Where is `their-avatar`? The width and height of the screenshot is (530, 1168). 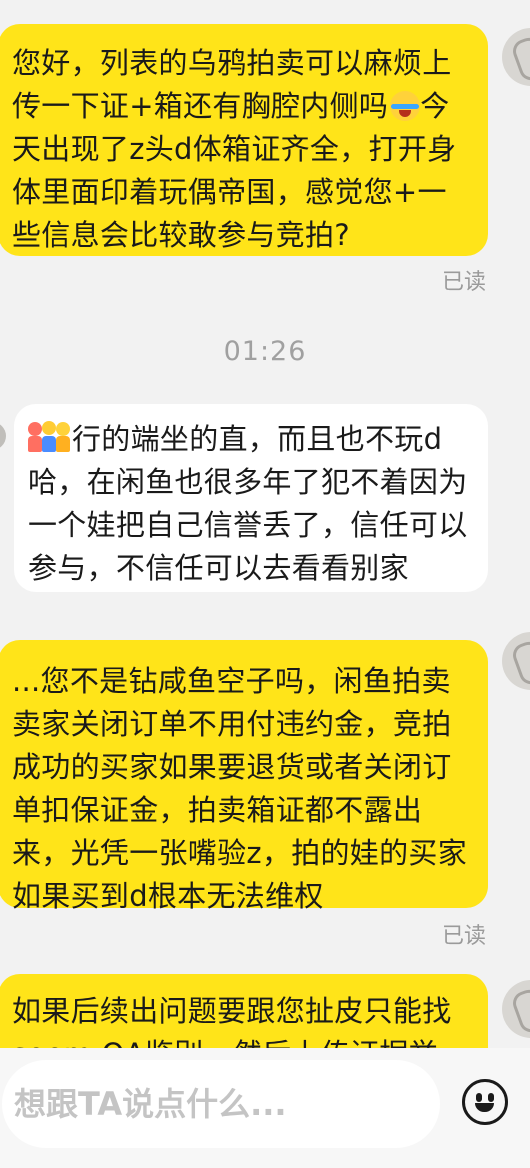 their-avatar is located at coordinates (3, 436).